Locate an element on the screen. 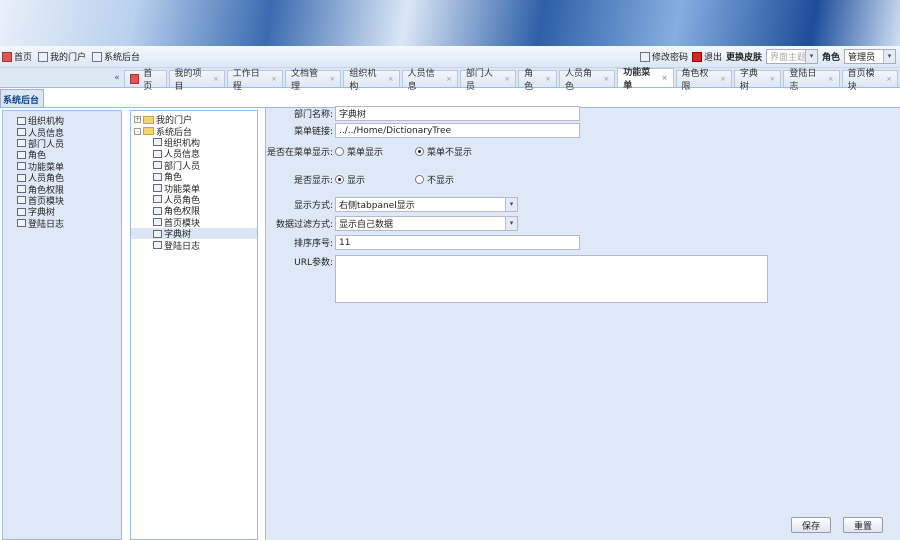 The height and width of the screenshot is (540, 900). role-label: 角色 is located at coordinates (830, 58).